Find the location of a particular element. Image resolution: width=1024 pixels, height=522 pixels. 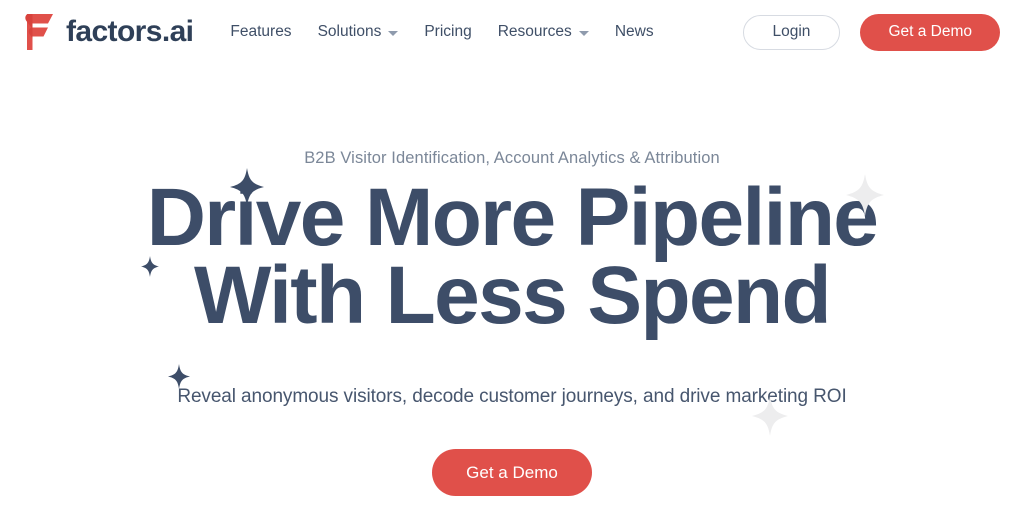

nav-item-solutions: Solutions is located at coordinates (358, 32).